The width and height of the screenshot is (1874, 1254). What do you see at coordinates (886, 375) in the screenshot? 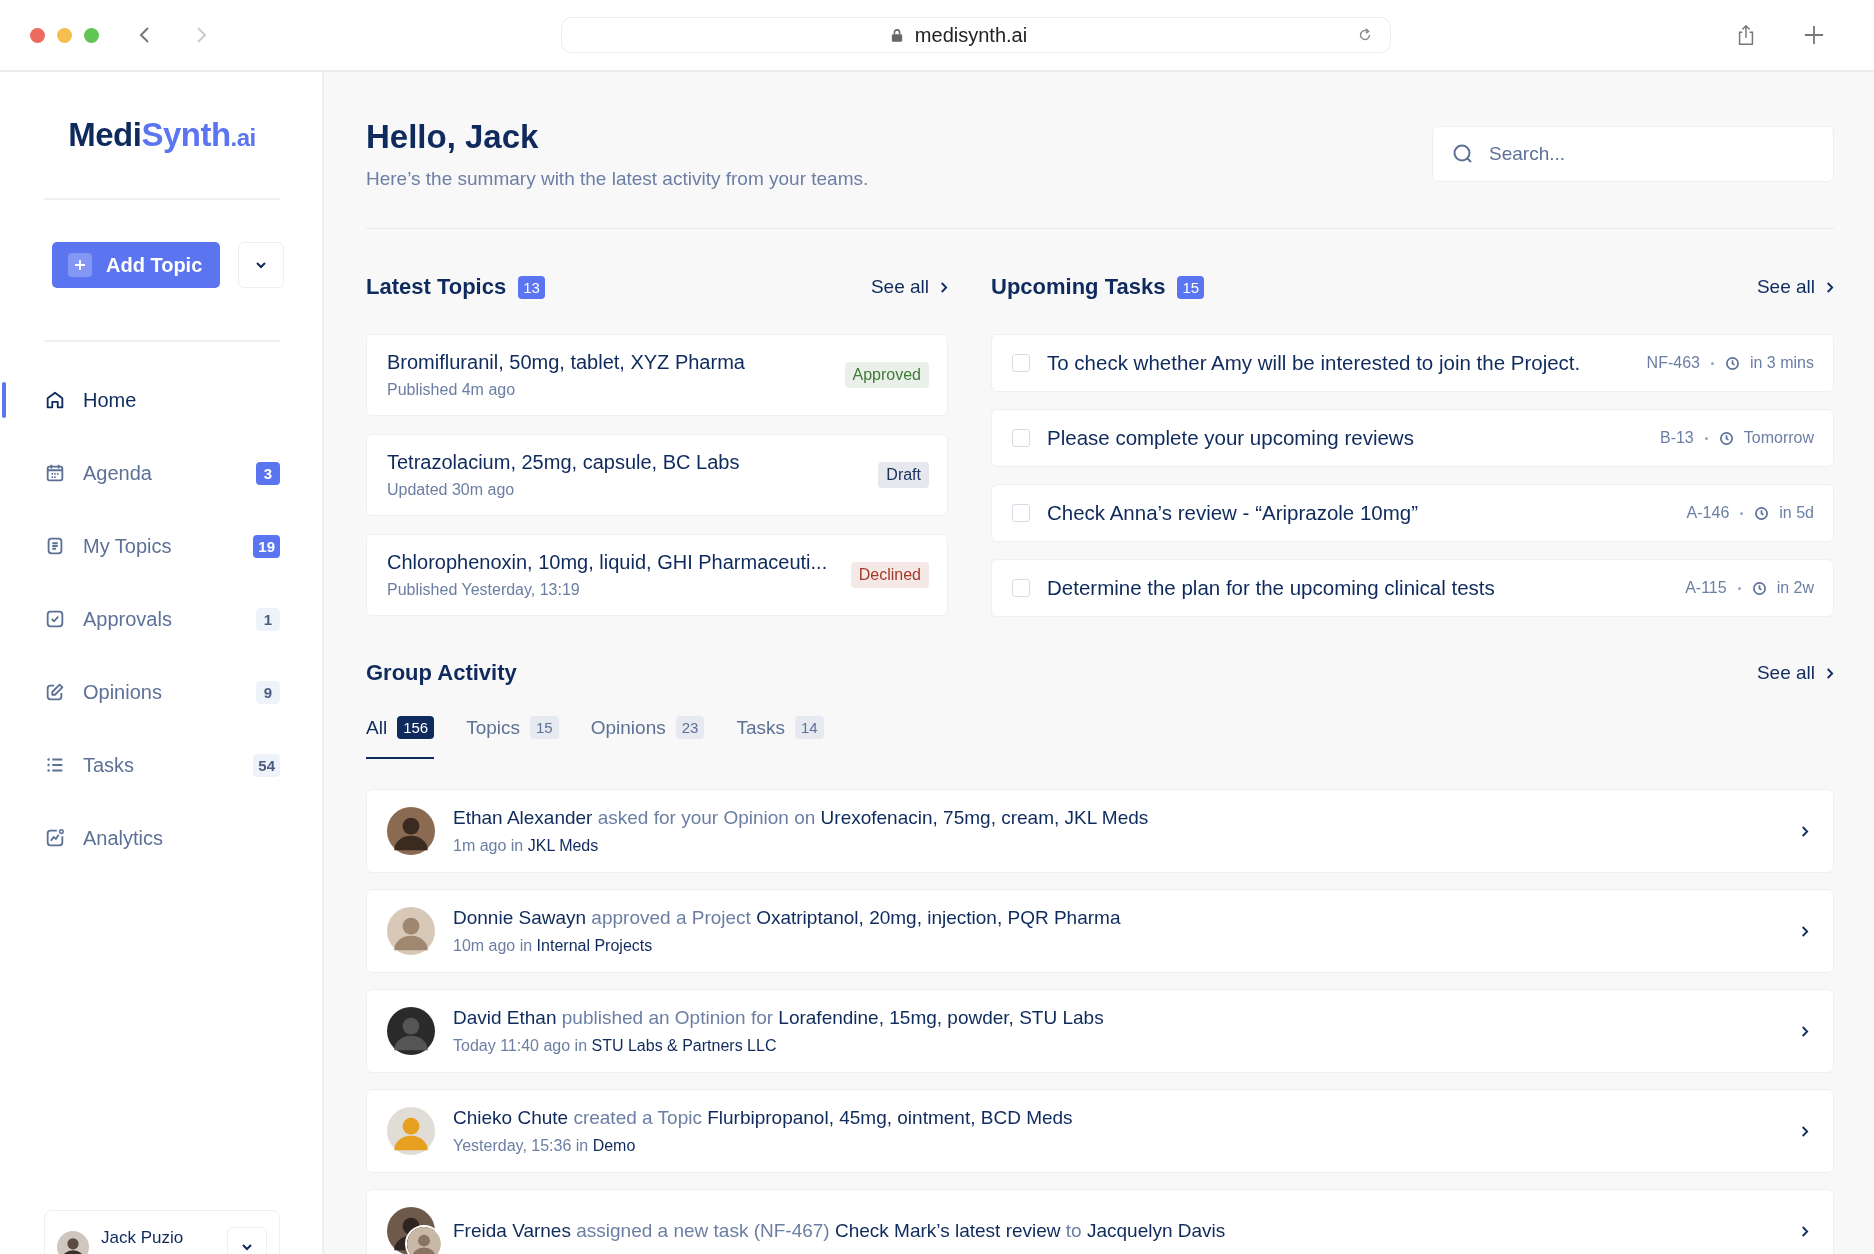
I see `status-badge: Approved` at bounding box center [886, 375].